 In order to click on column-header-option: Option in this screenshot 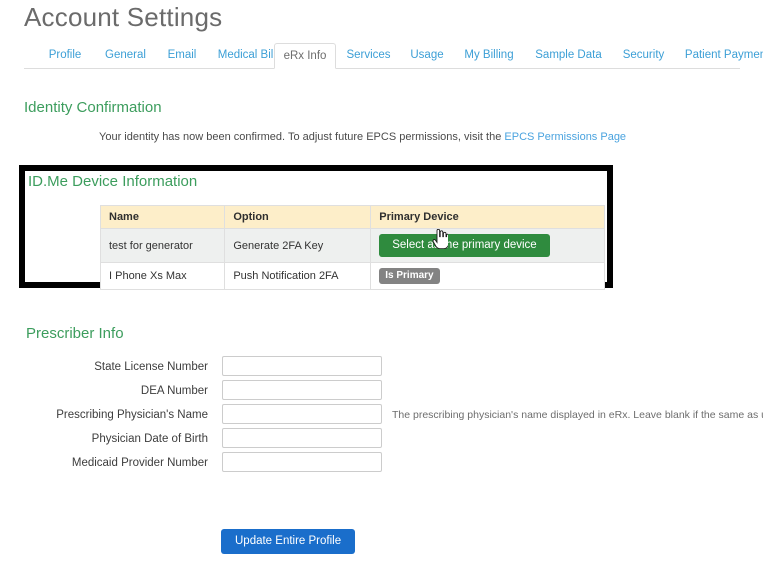, I will do `click(298, 217)`.